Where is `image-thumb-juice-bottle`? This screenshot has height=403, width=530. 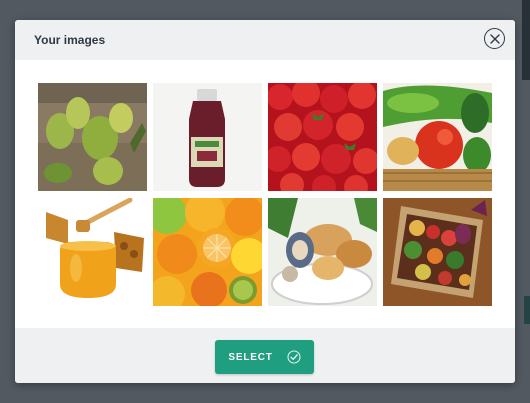
image-thumb-juice-bottle is located at coordinates (207, 137).